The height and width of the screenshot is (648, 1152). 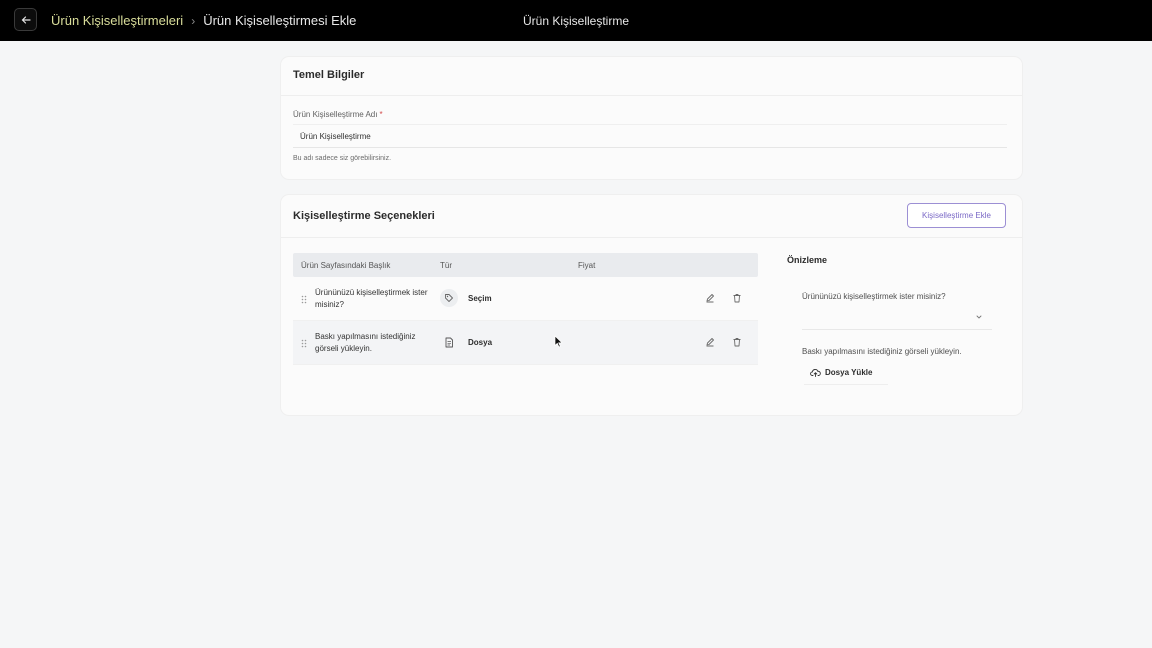 What do you see at coordinates (956, 215) in the screenshot?
I see `add-customization-button: Kişiselleştirme Ekle` at bounding box center [956, 215].